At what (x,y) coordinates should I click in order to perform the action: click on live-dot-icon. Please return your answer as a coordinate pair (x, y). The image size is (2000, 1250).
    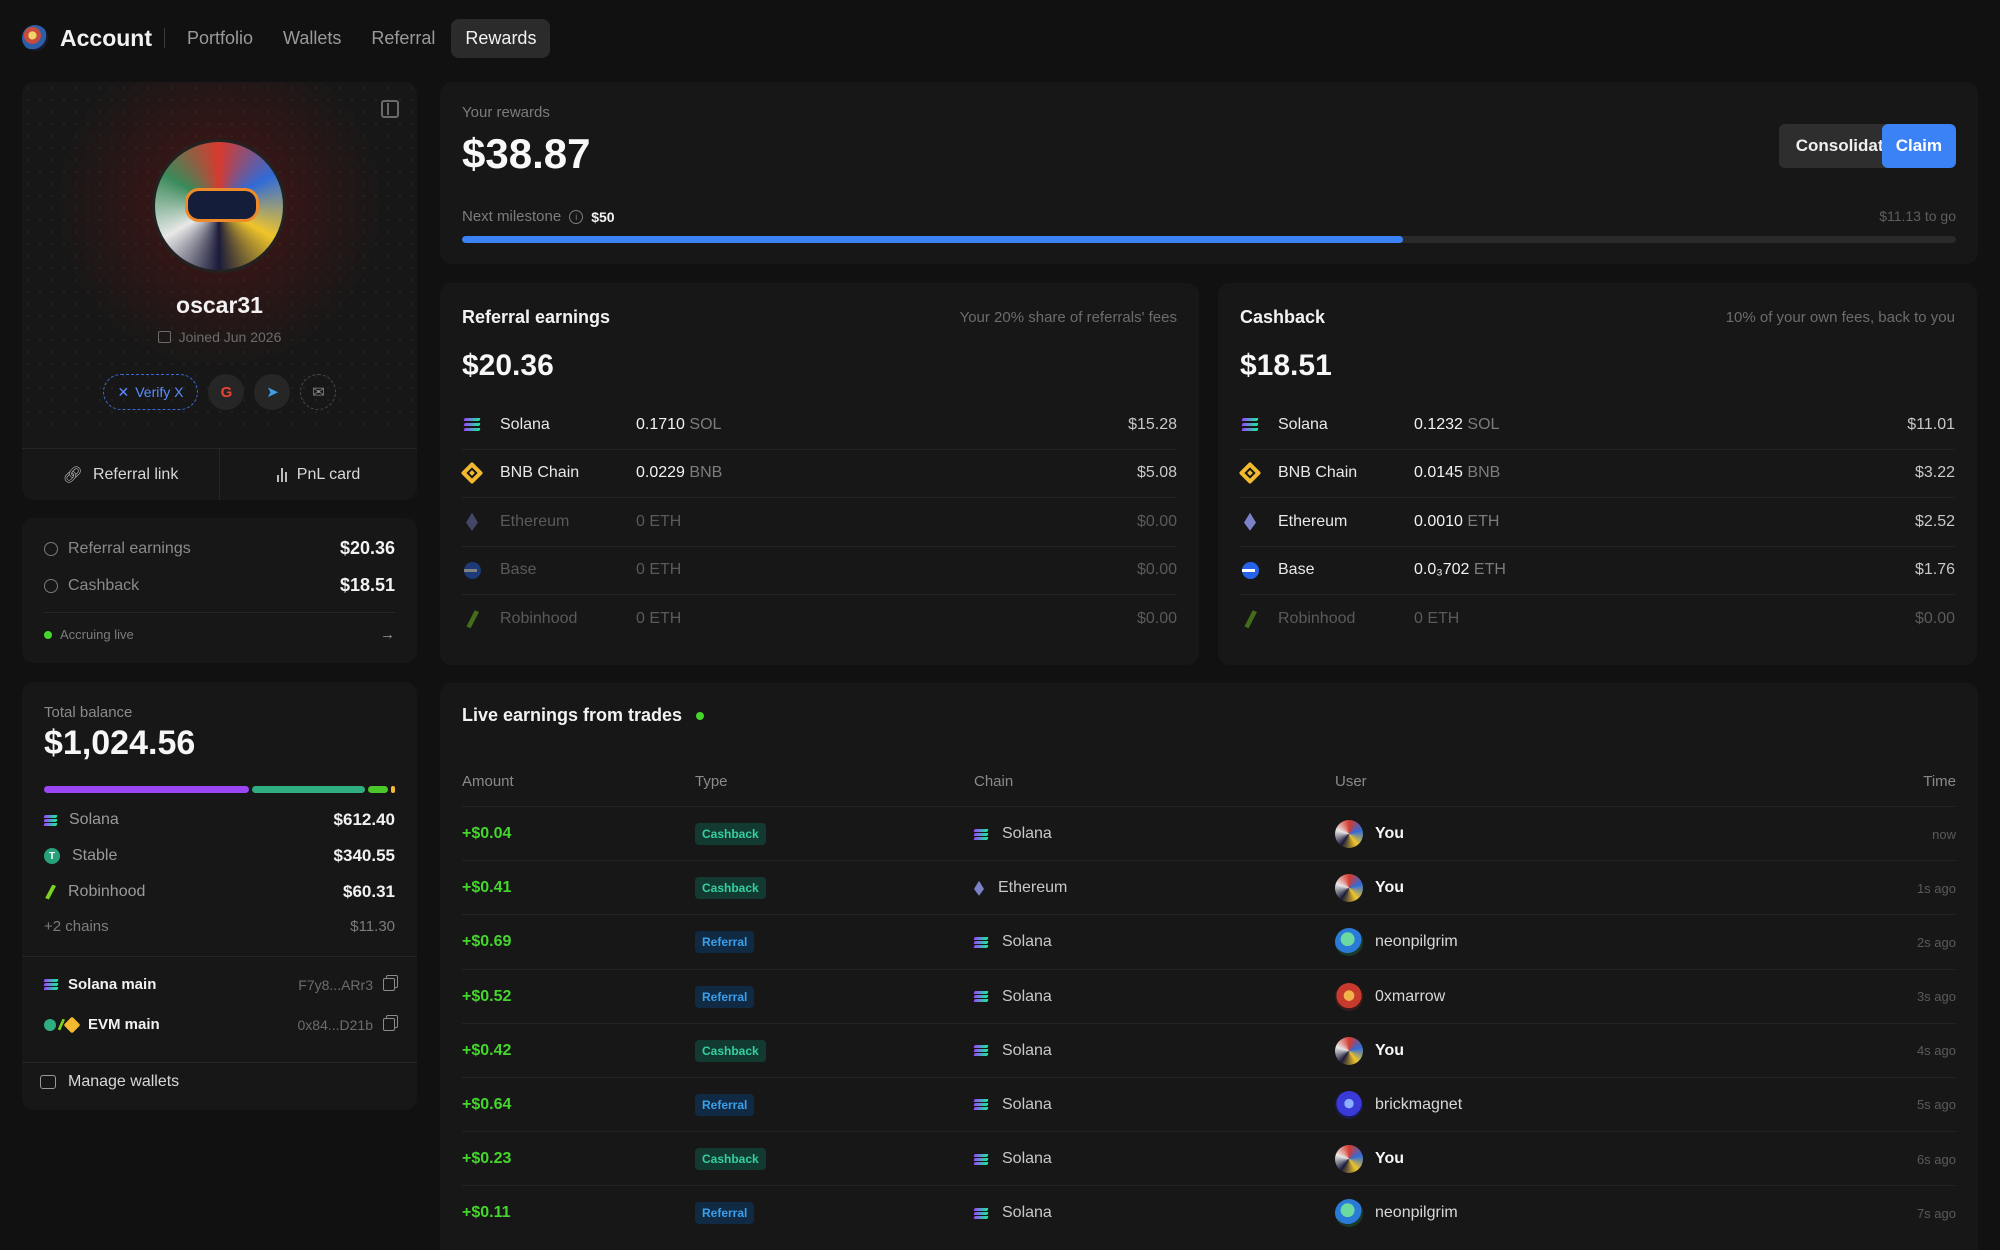
    Looking at the image, I should click on (48, 635).